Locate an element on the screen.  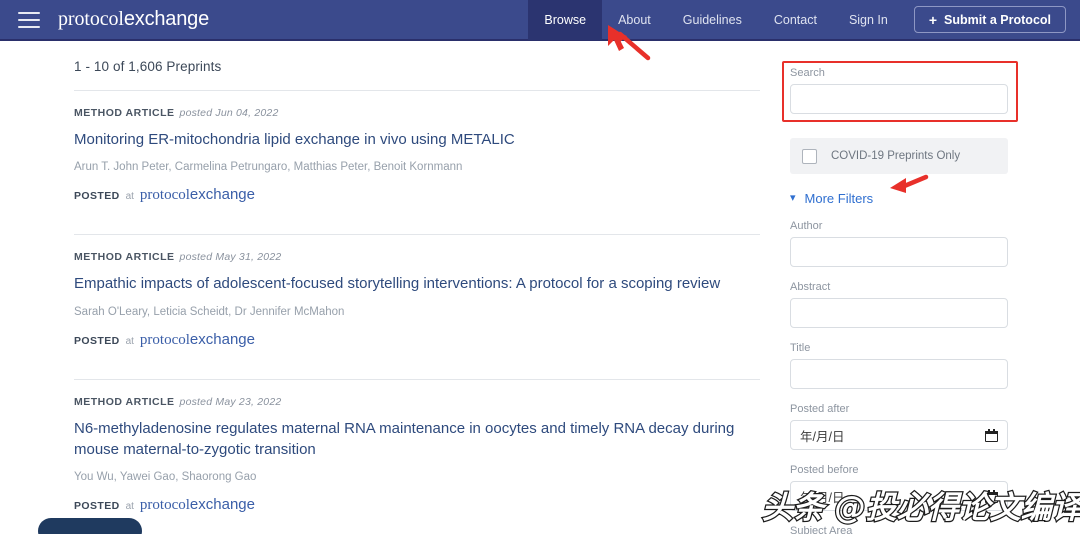
posted-before-group: Posted before 年/月/日 is located at coordinates (905, 487).